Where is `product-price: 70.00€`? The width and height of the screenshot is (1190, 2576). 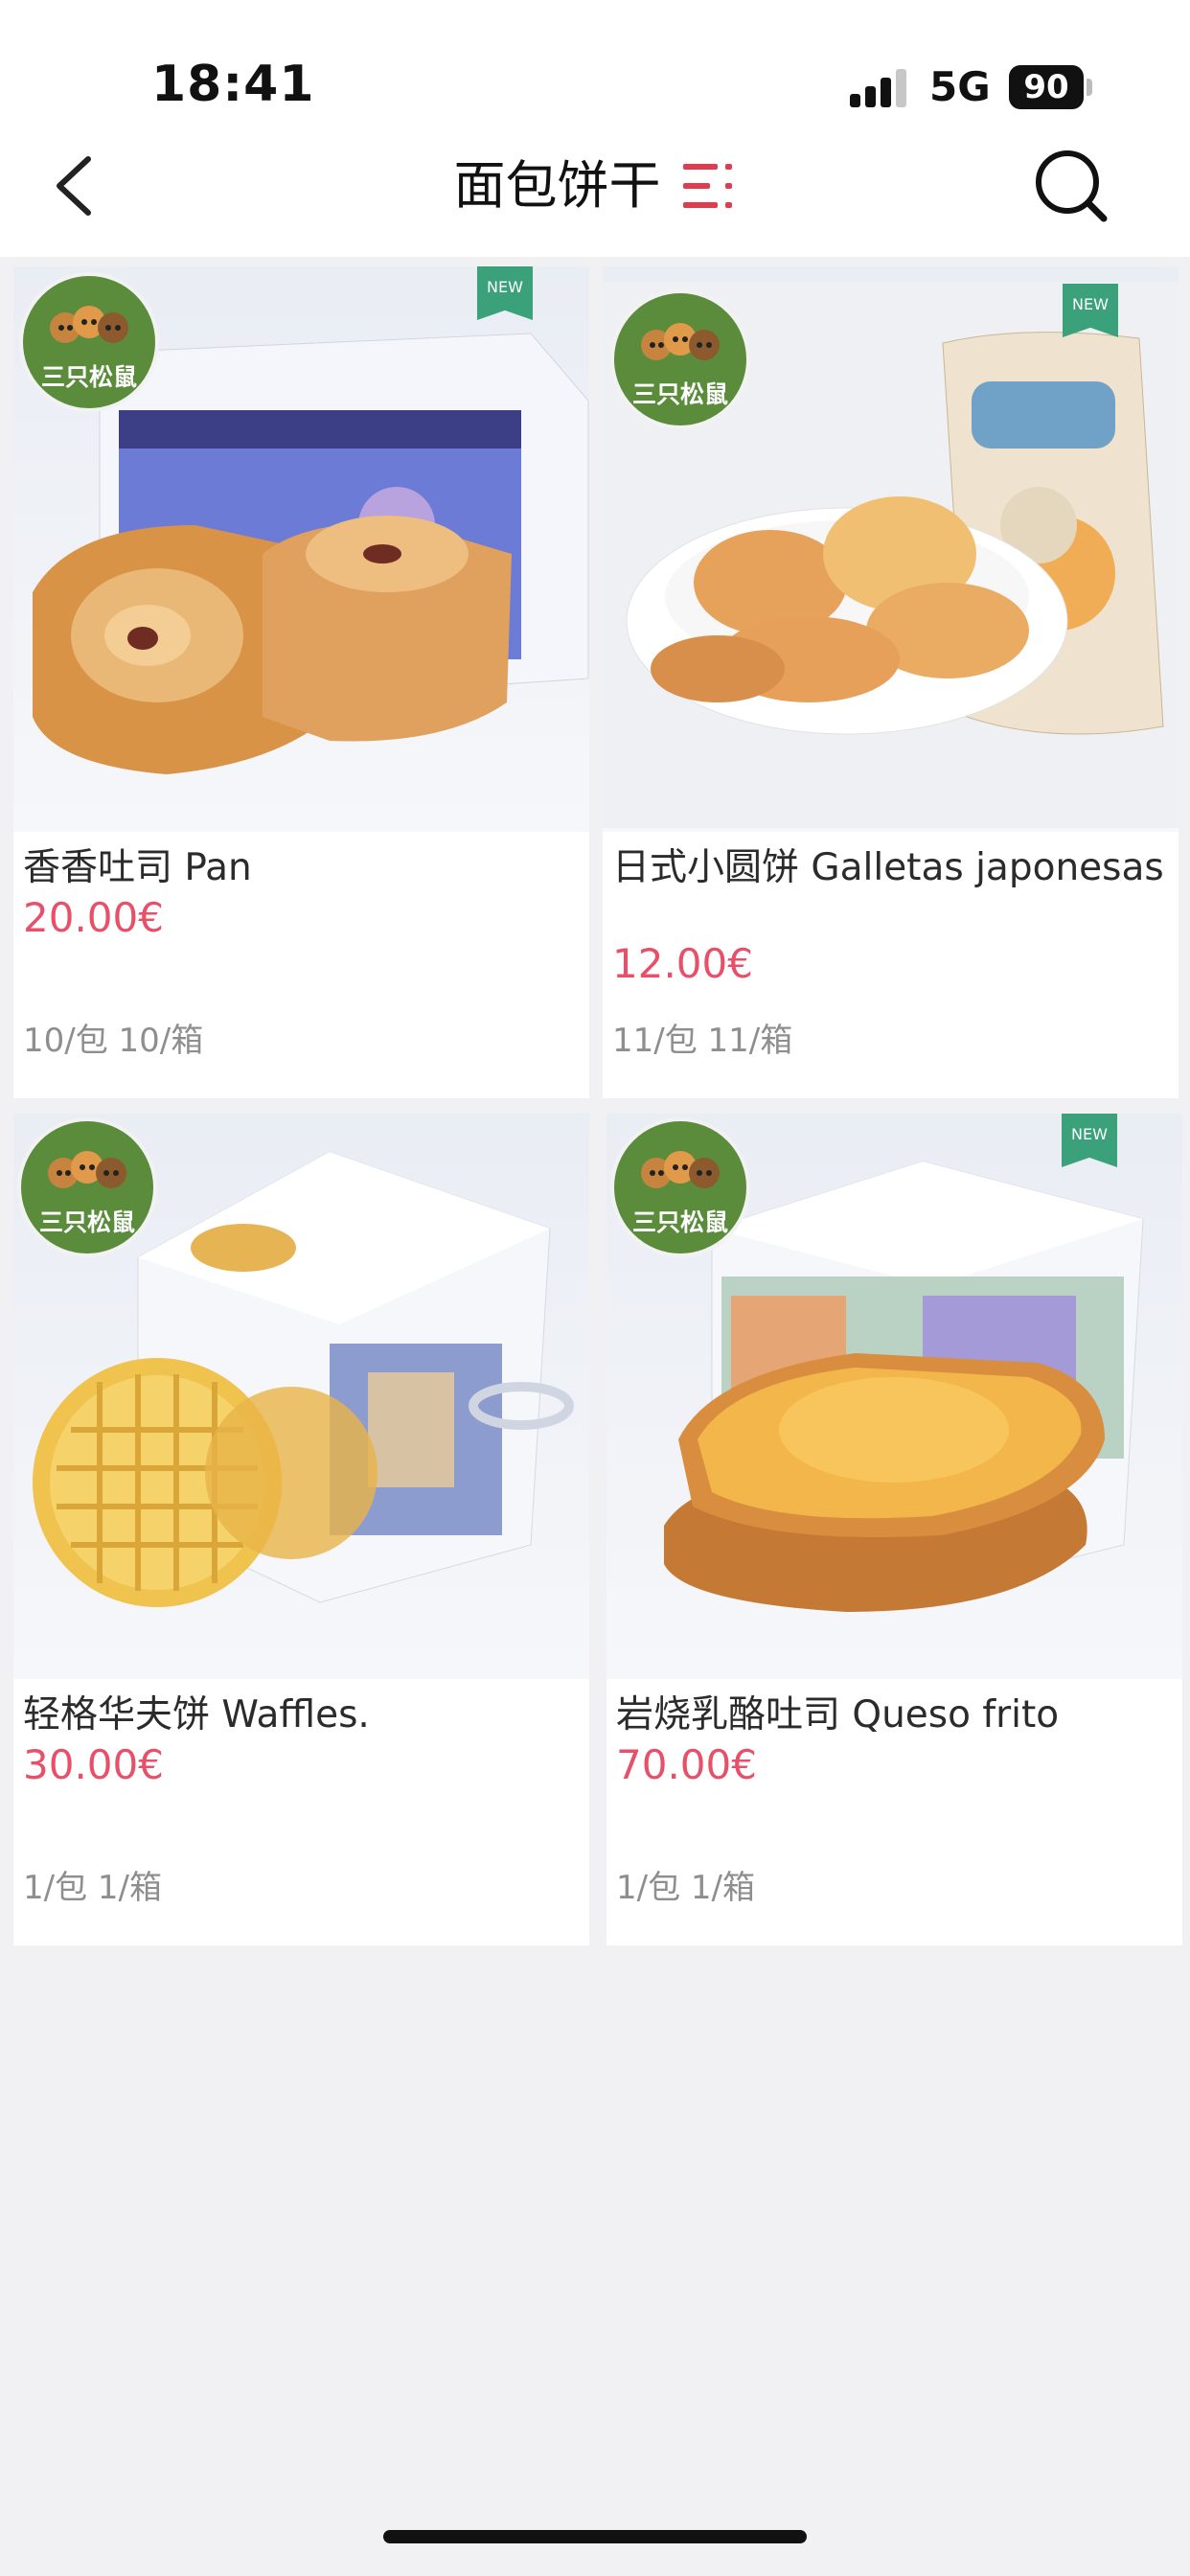 product-price: 70.00€ is located at coordinates (686, 1764).